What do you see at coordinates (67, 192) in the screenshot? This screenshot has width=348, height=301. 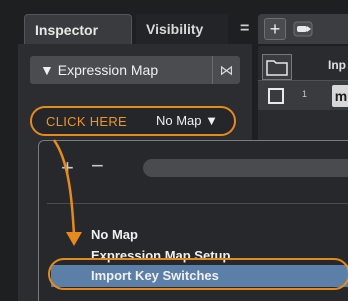 I see `annotation-arrow` at bounding box center [67, 192].